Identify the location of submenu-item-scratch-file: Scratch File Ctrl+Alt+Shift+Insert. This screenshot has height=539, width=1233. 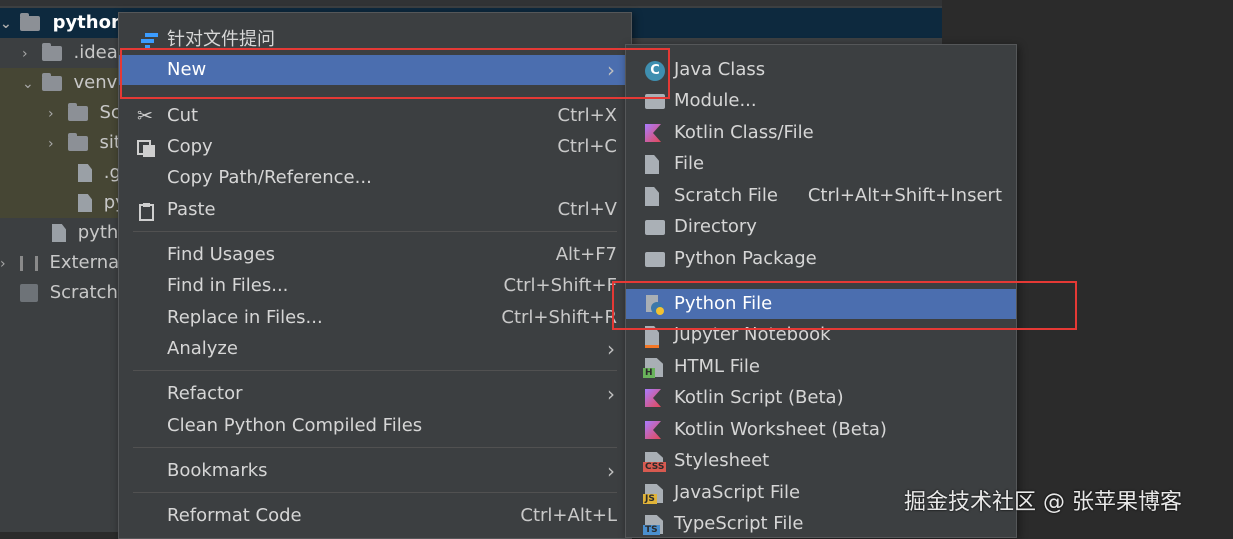
(821, 196).